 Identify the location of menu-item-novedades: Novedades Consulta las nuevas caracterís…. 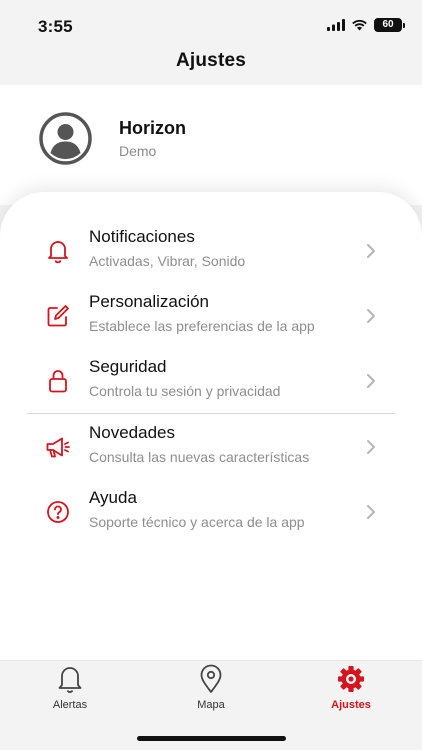
(211, 447).